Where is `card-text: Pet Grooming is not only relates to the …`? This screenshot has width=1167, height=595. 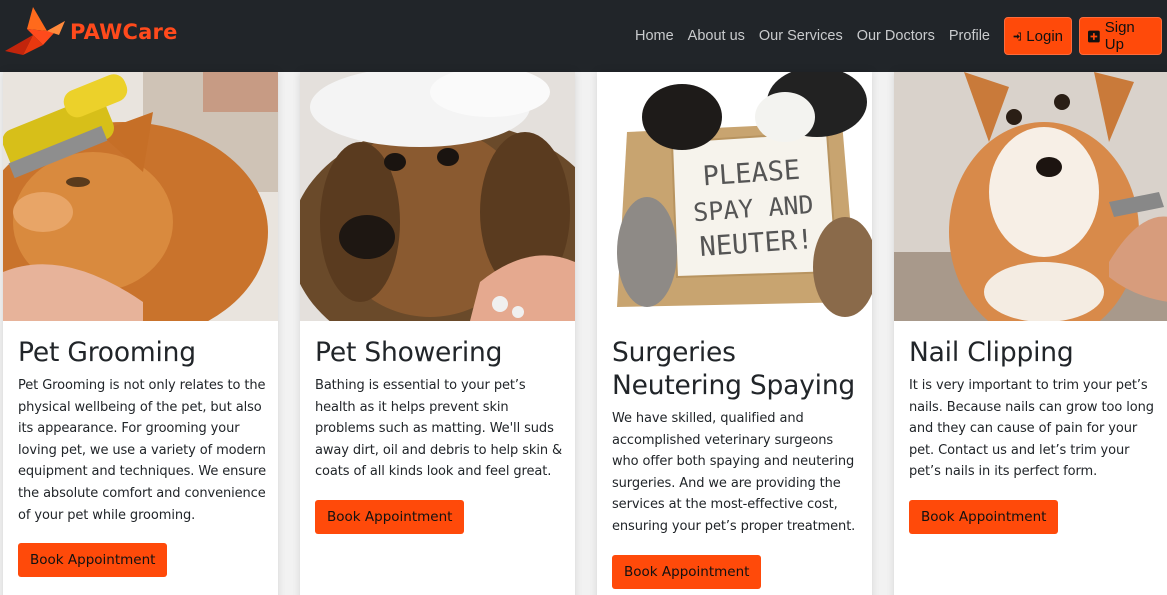
card-text: Pet Grooming is not only relates to the … is located at coordinates (142, 450).